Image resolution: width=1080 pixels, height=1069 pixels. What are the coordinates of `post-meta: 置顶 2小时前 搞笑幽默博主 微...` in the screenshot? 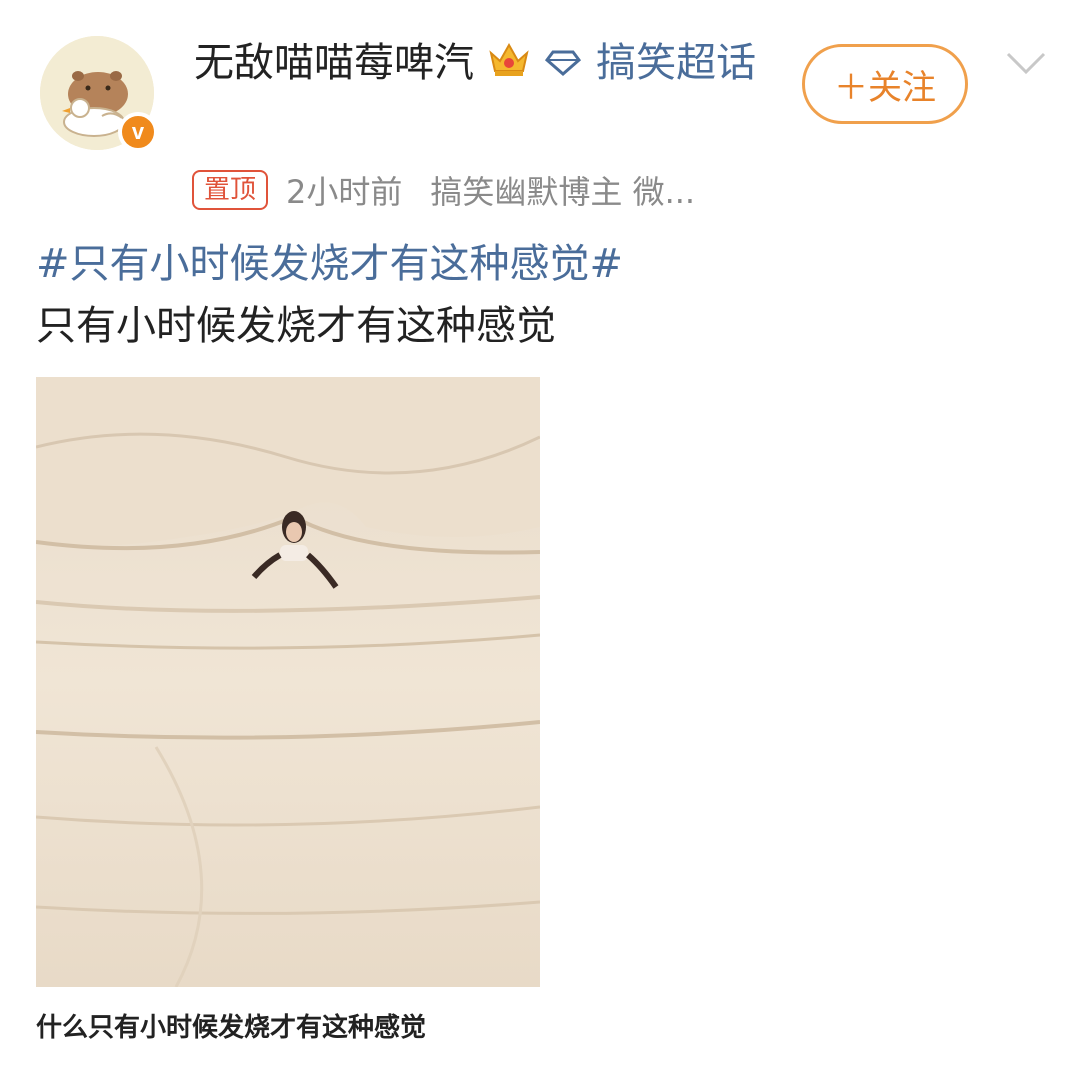 It's located at (443, 190).